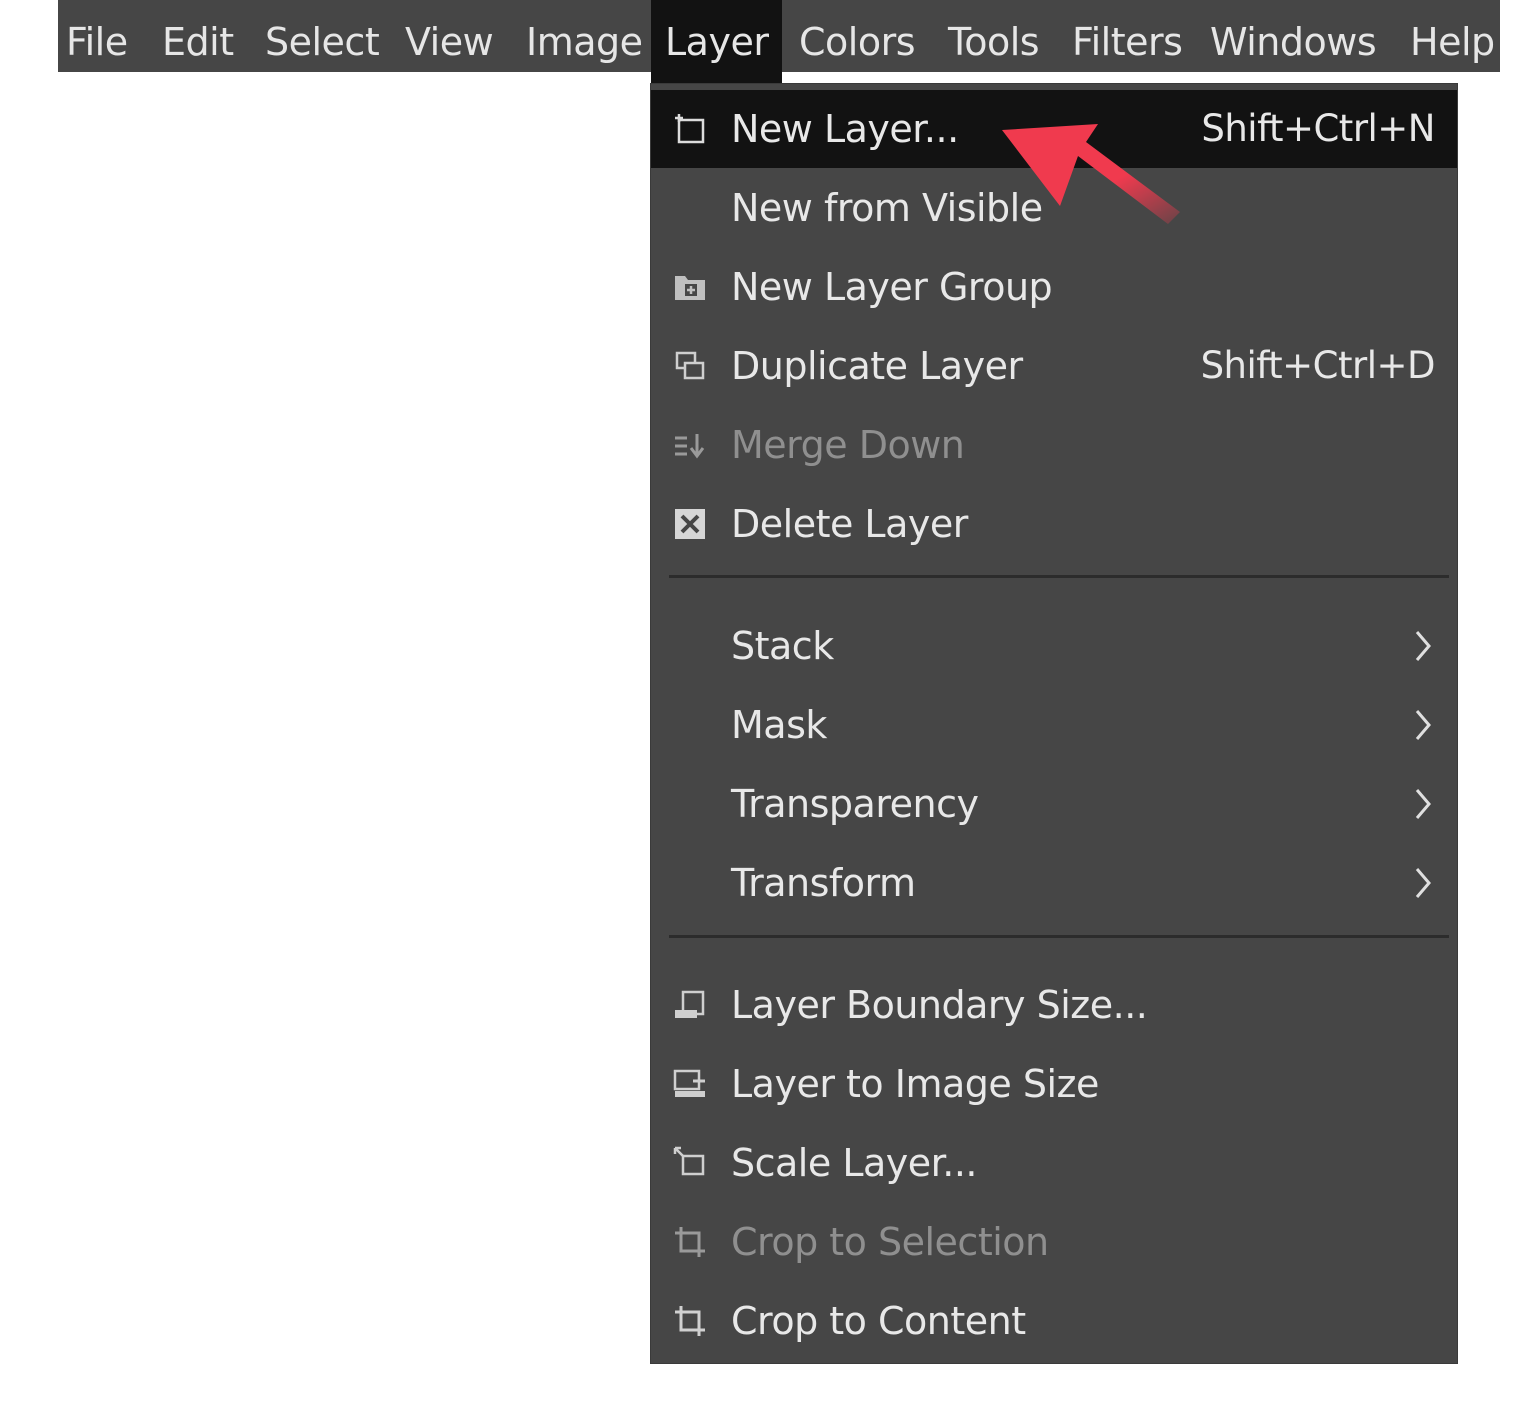 The height and width of the screenshot is (1424, 1540). Describe the element at coordinates (1054, 646) in the screenshot. I see `menu-item-stack: Stack` at that location.